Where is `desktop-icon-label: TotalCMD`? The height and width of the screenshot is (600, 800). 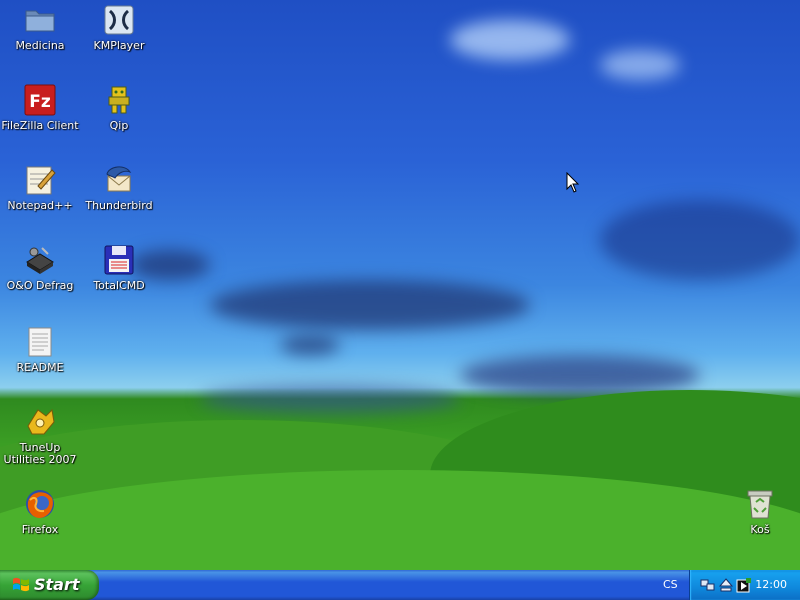 desktop-icon-label: TotalCMD is located at coordinates (119, 285).